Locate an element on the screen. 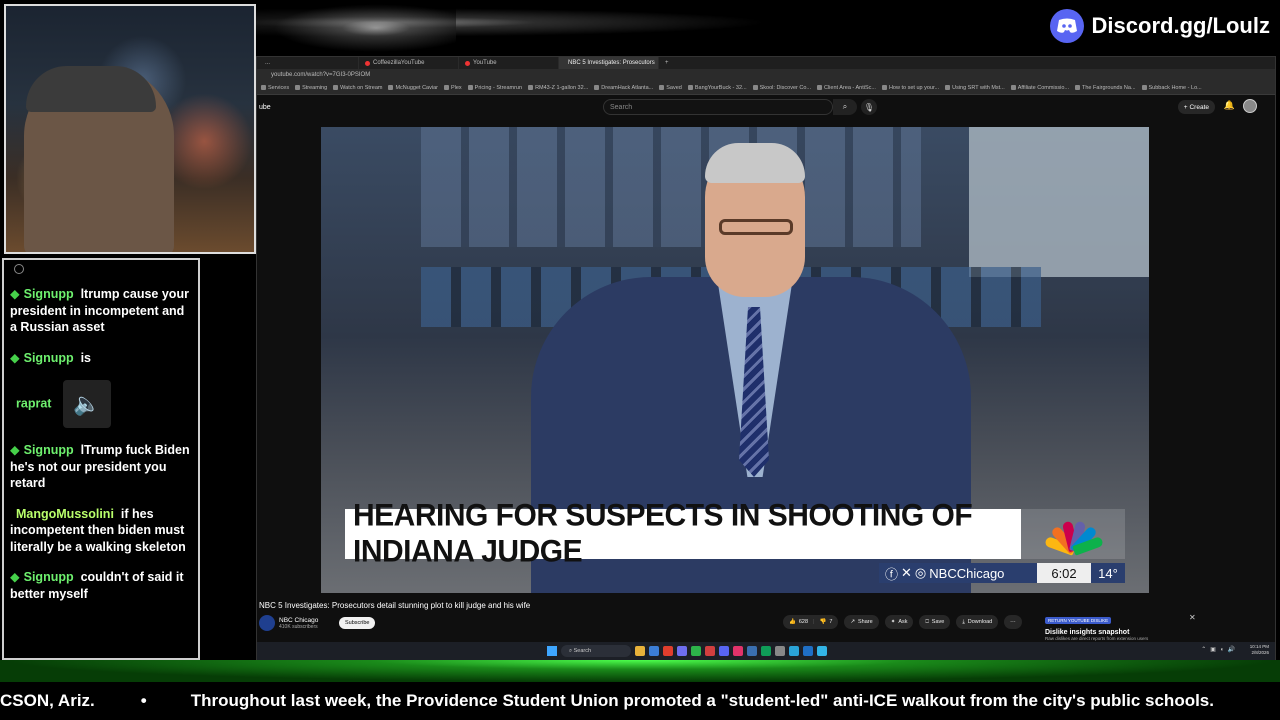 The image size is (1280, 720). dislike-count: 7 is located at coordinates (831, 622).